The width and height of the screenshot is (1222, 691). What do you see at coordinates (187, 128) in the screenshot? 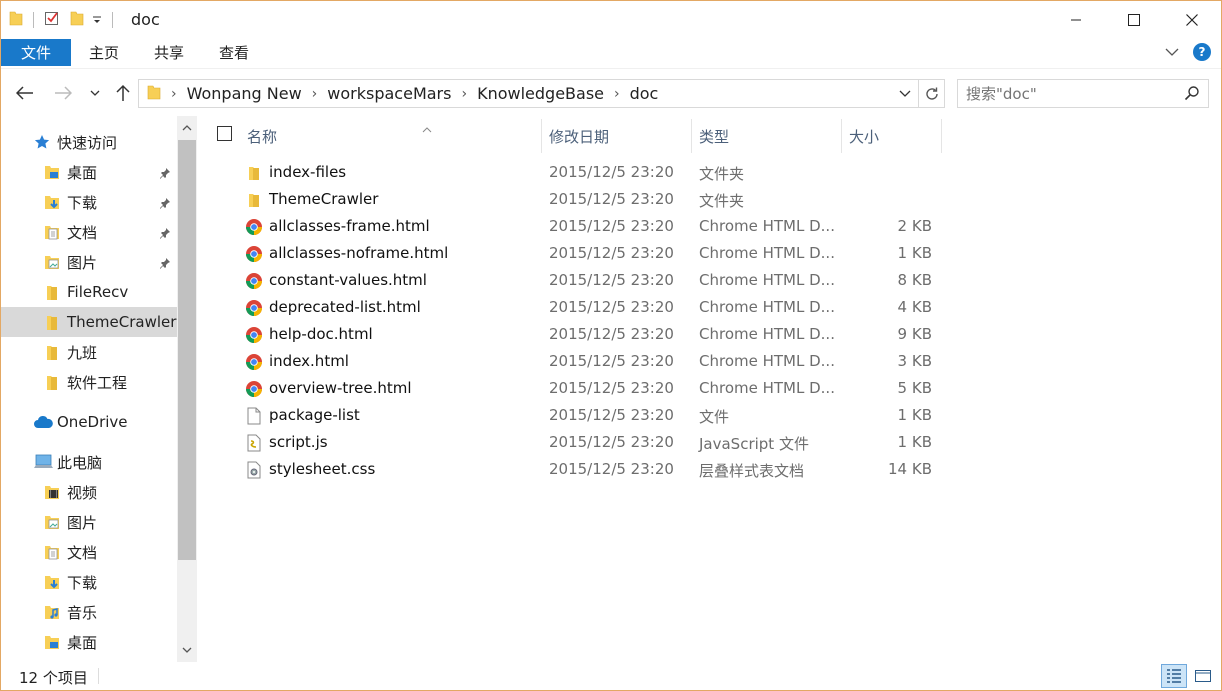
I see `scroll-up-chevron-icon` at bounding box center [187, 128].